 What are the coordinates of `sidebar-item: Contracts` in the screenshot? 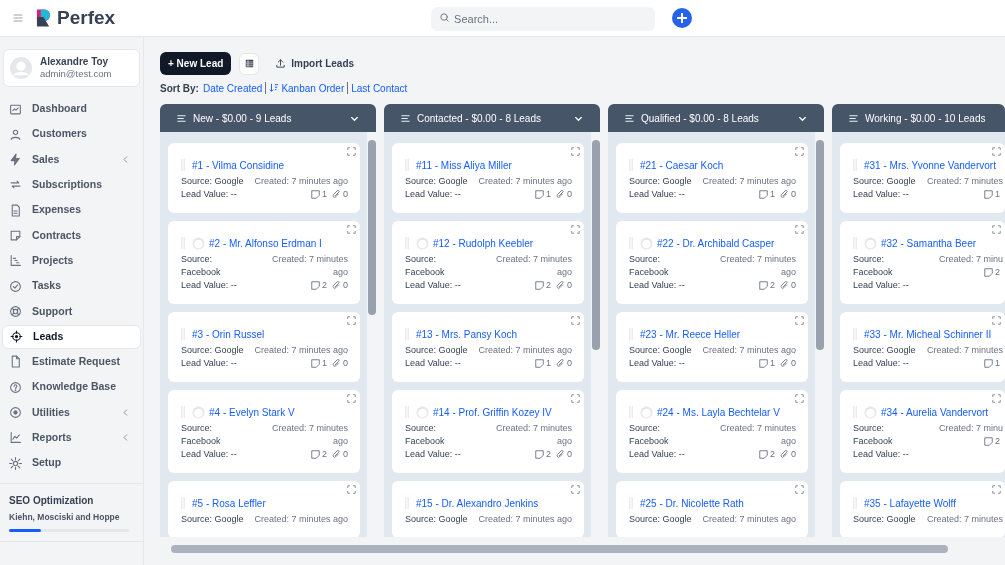 It's located at (71, 235).